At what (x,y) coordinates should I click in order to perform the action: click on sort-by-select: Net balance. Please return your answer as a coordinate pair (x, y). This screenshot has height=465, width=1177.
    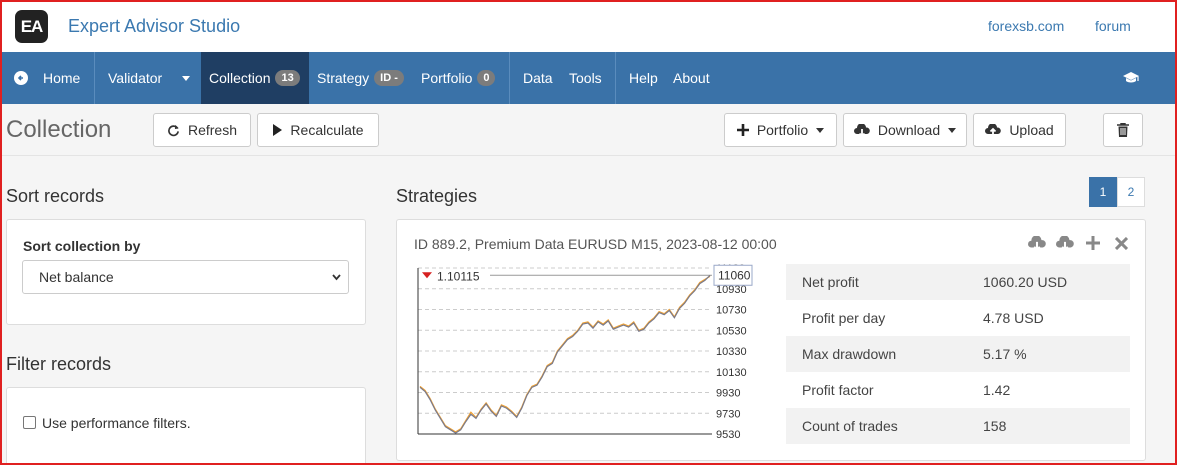
    Looking at the image, I should click on (185, 277).